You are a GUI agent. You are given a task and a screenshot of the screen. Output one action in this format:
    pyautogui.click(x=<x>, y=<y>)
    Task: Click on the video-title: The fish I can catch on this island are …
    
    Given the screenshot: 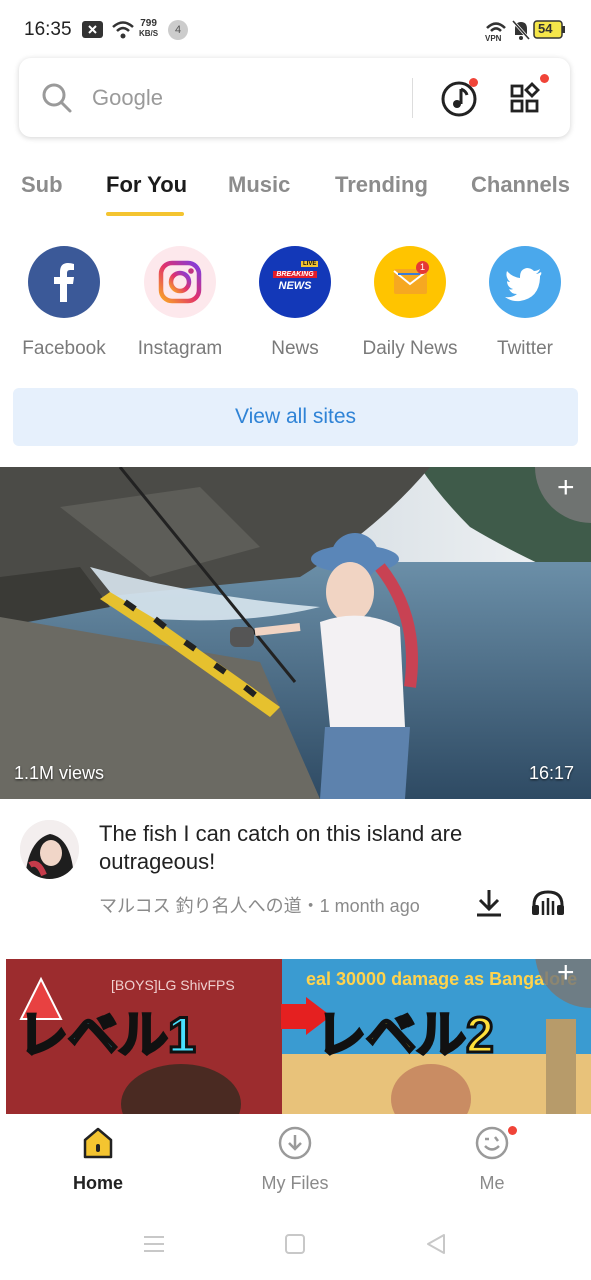 What is the action you would take?
    pyautogui.click(x=329, y=848)
    